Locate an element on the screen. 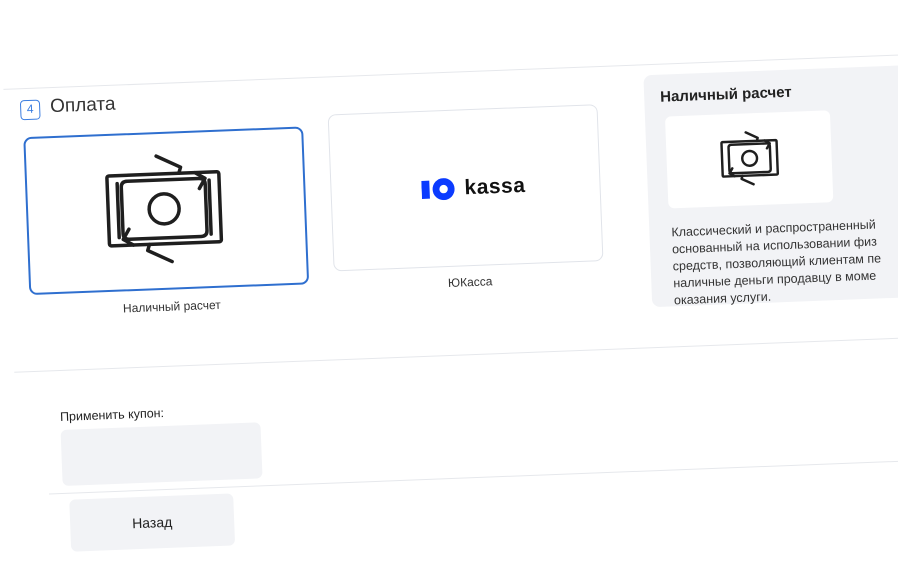 Image resolution: width=898 pixels, height=567 pixels. info-panel-thumbnail is located at coordinates (749, 159).